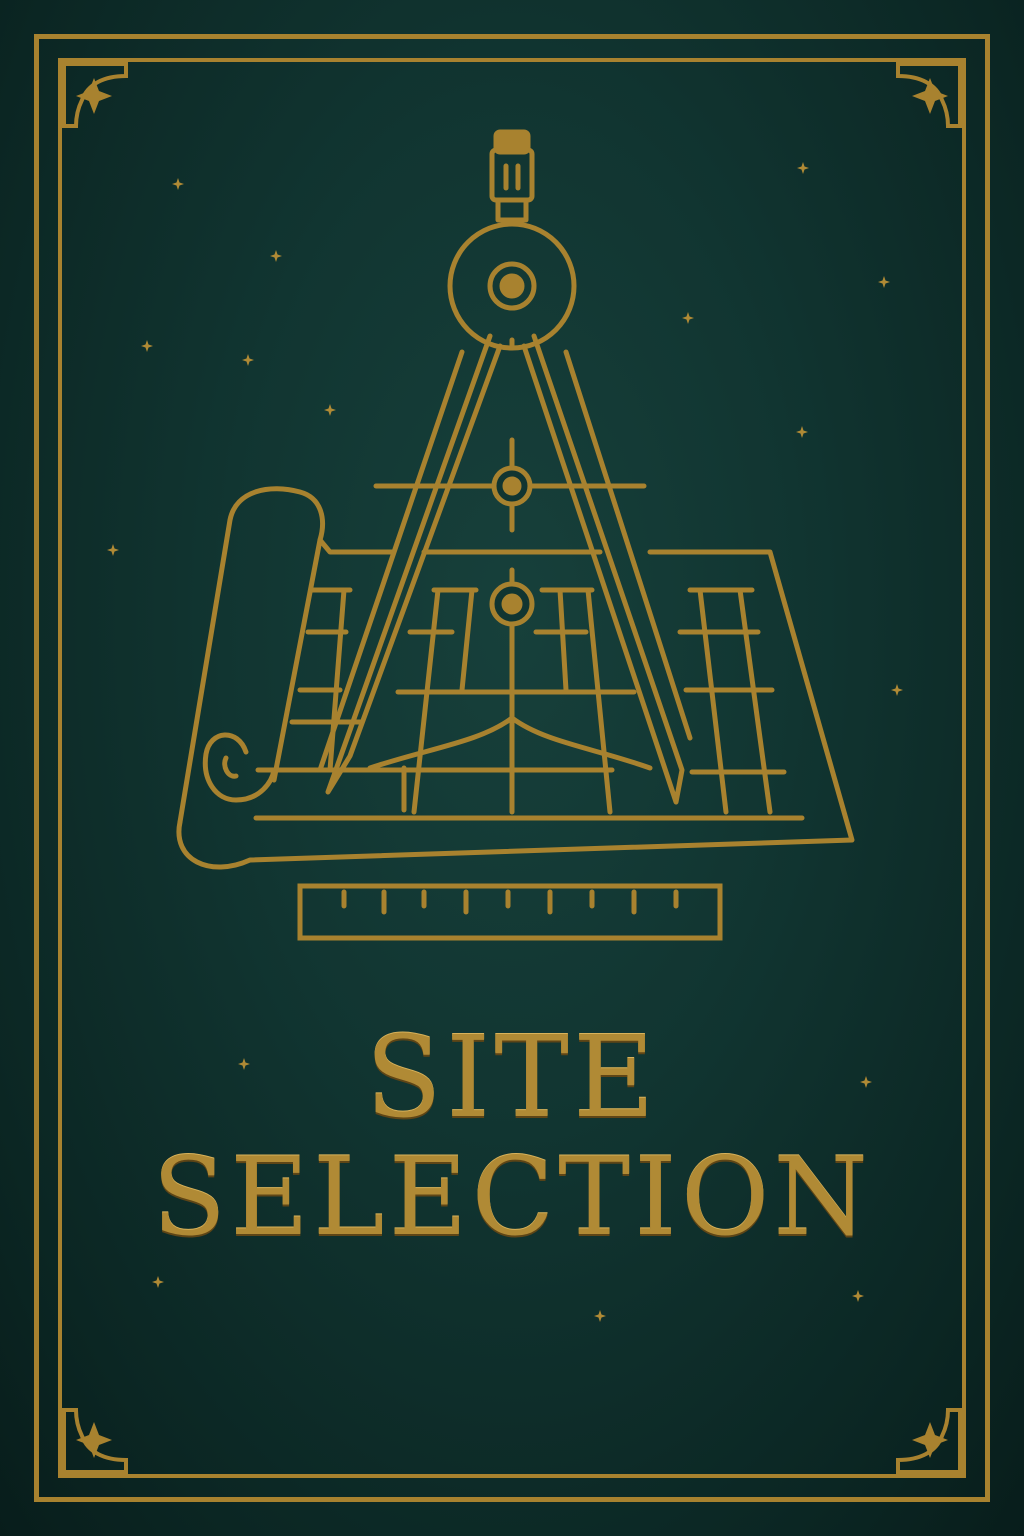  What do you see at coordinates (512, 1078) in the screenshot?
I see `cover-title-line-1: SITE` at bounding box center [512, 1078].